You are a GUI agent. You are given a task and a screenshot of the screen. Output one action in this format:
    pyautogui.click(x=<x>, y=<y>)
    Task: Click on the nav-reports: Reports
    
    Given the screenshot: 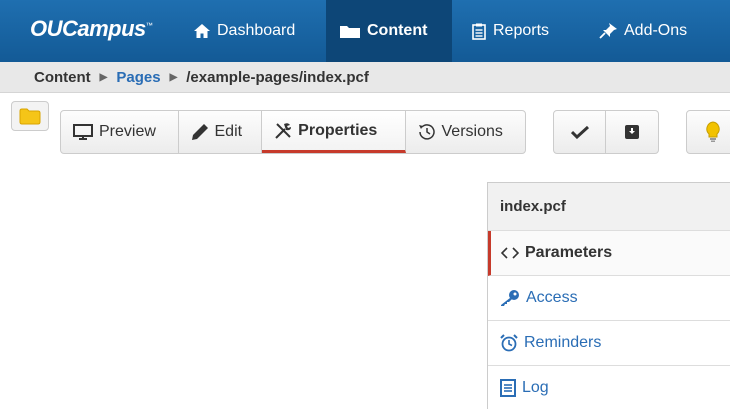 What is the action you would take?
    pyautogui.click(x=510, y=31)
    